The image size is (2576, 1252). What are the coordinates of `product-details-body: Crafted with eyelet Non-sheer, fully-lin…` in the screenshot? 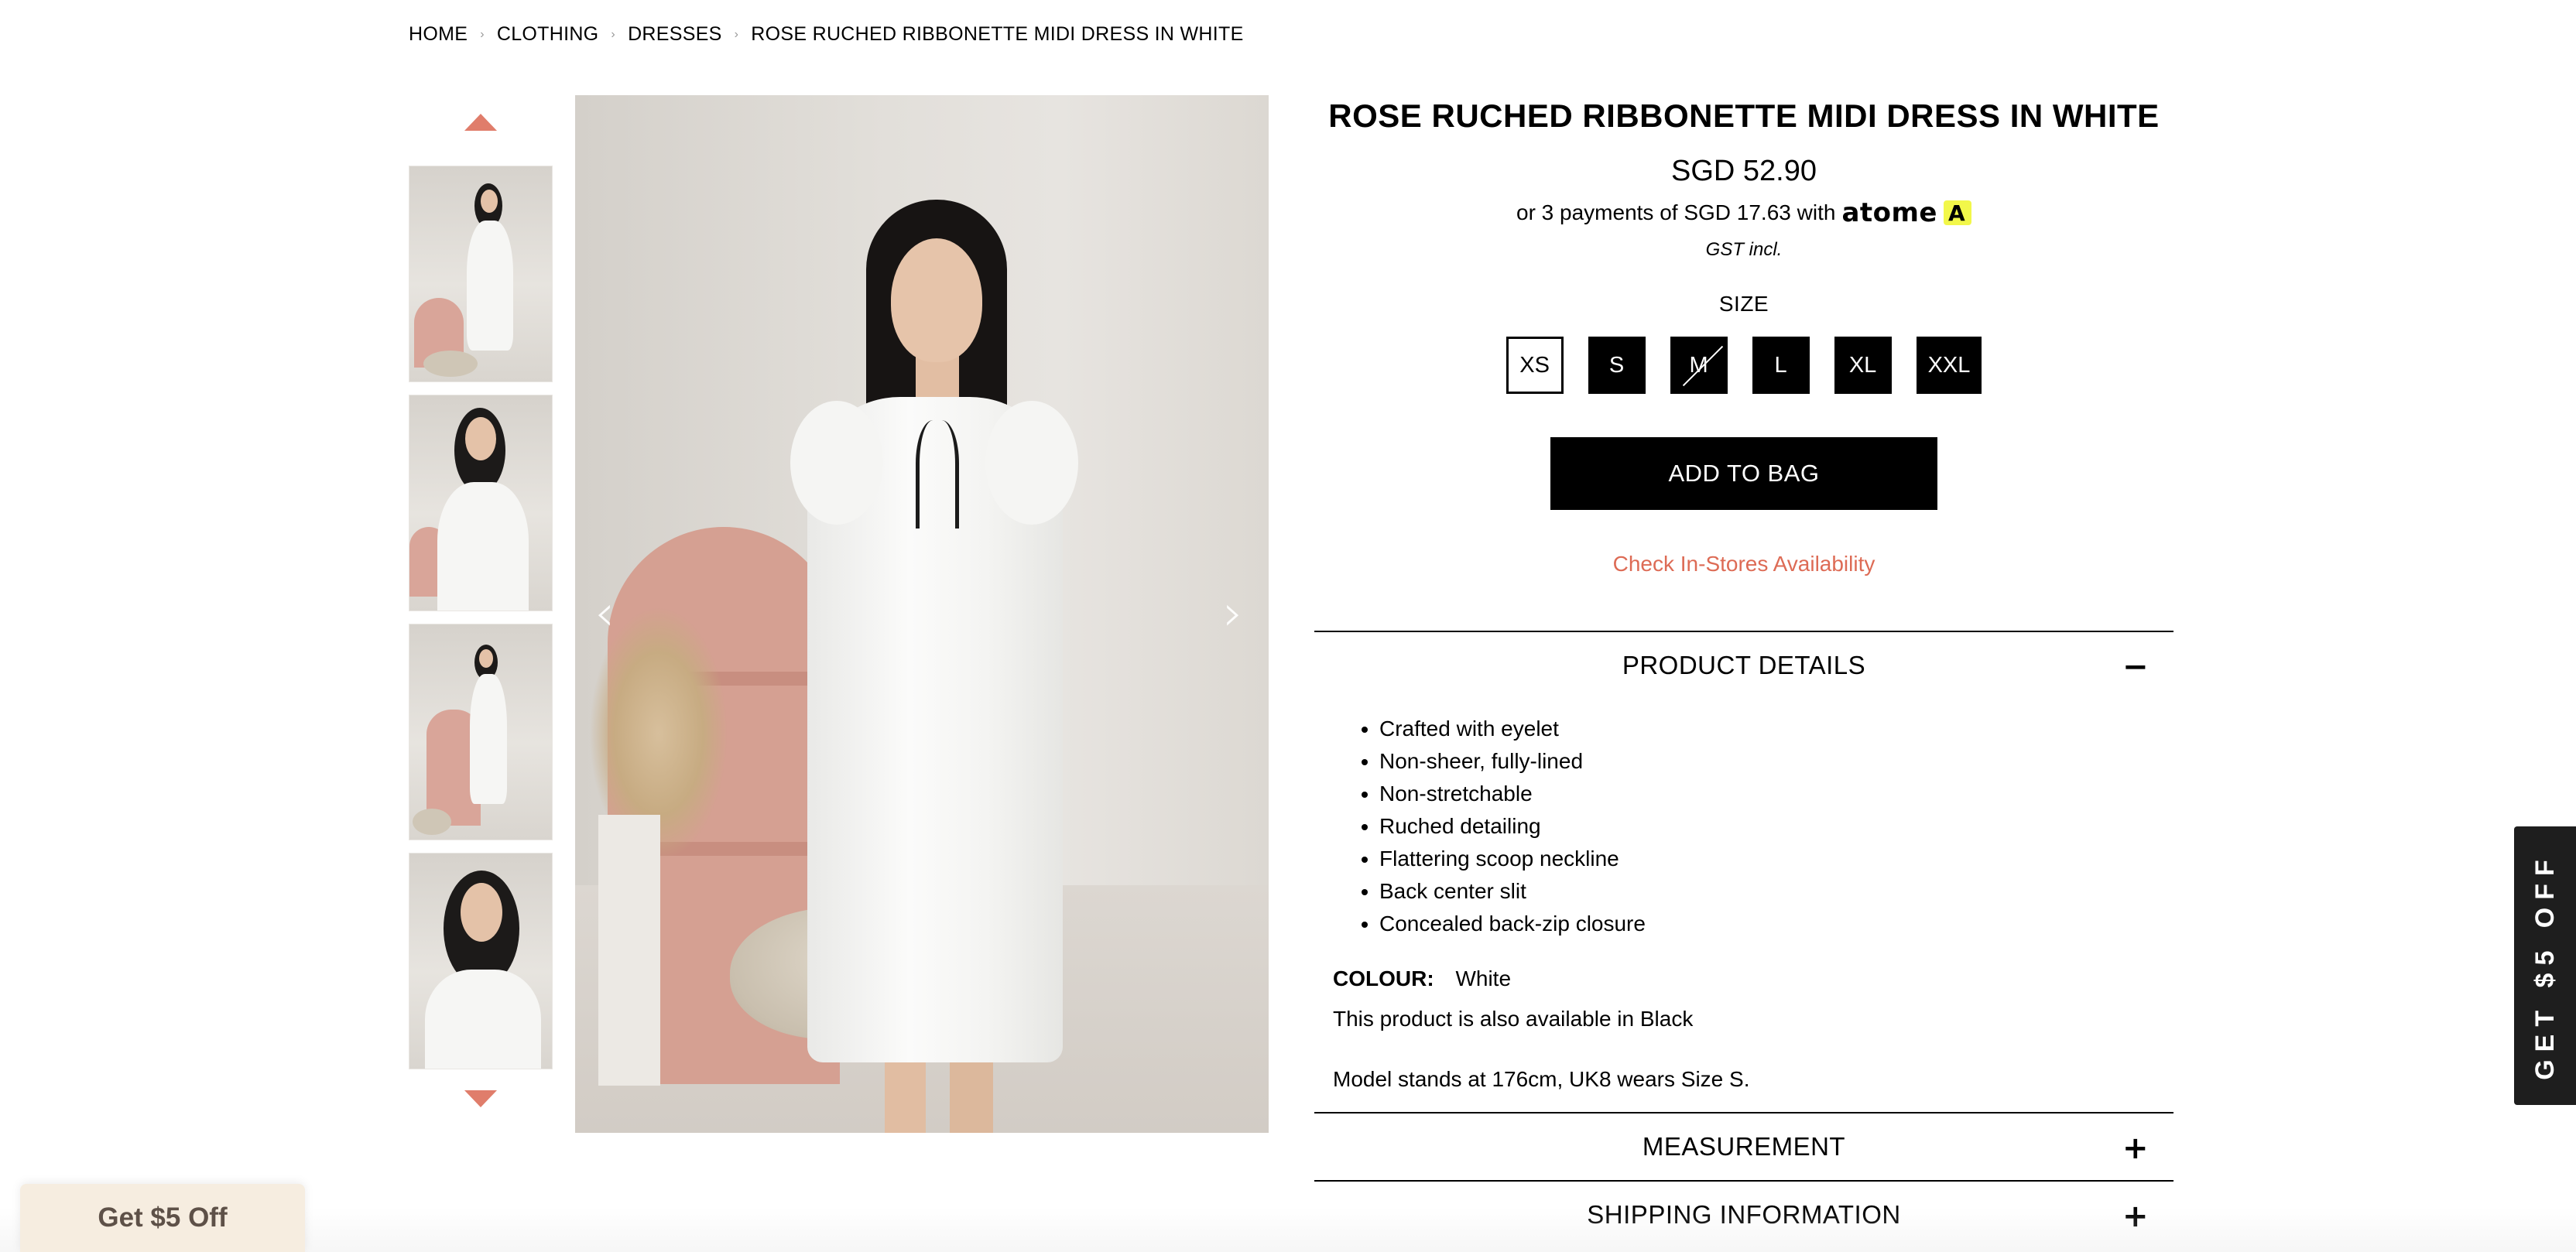 It's located at (1744, 906).